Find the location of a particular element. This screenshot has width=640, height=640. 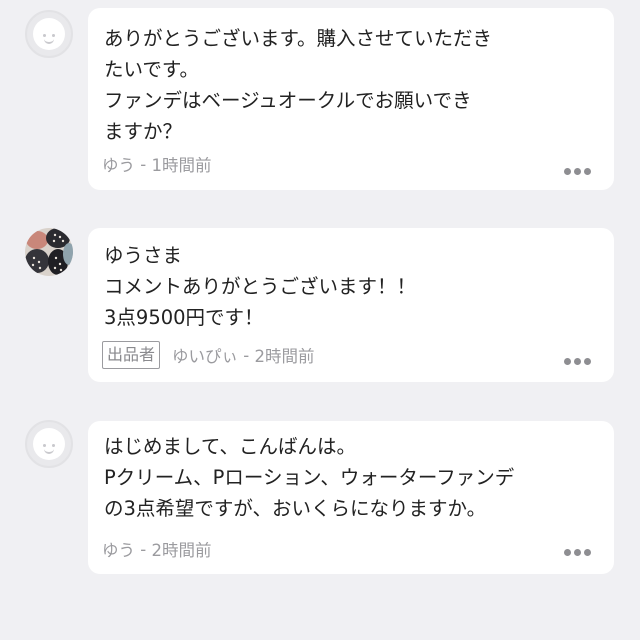

avatar-pattern is located at coordinates (49, 252).